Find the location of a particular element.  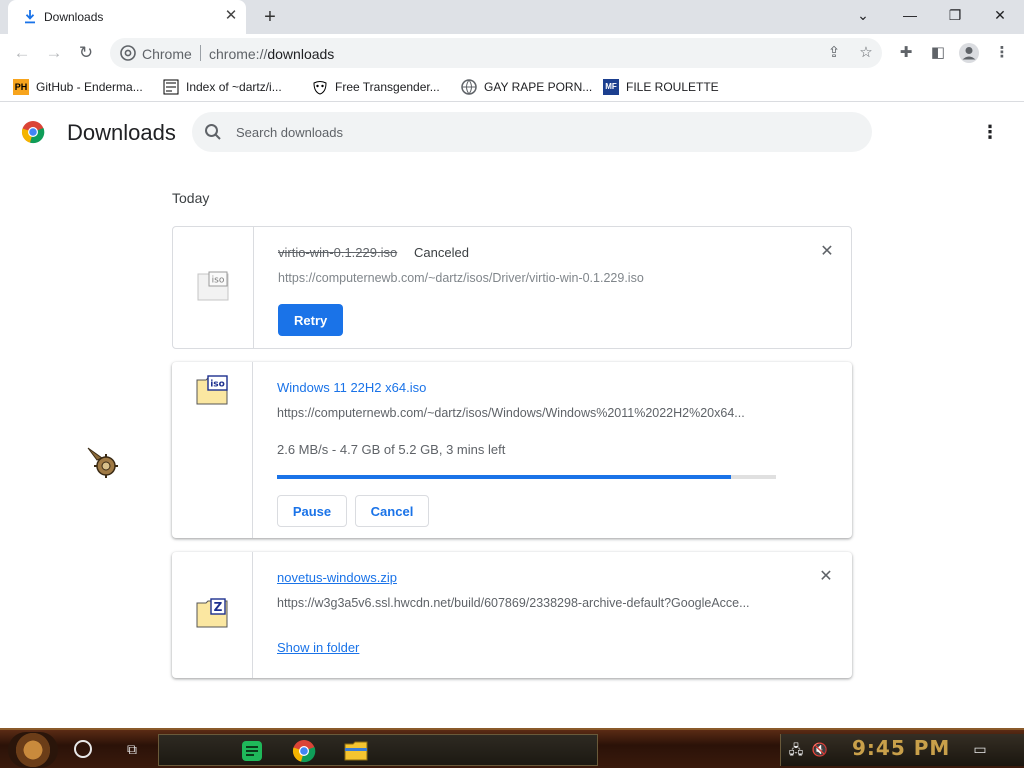

notes-app-icon is located at coordinates (252, 751).